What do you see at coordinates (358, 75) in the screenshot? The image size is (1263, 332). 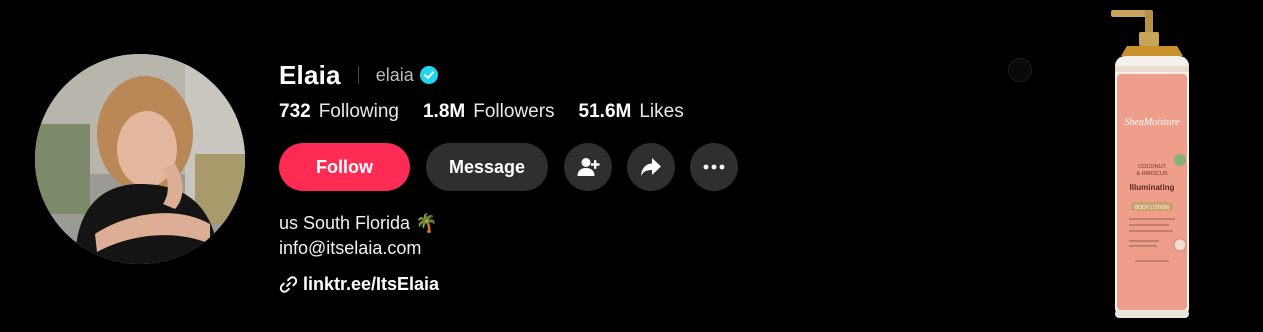 I see `name-divider` at bounding box center [358, 75].